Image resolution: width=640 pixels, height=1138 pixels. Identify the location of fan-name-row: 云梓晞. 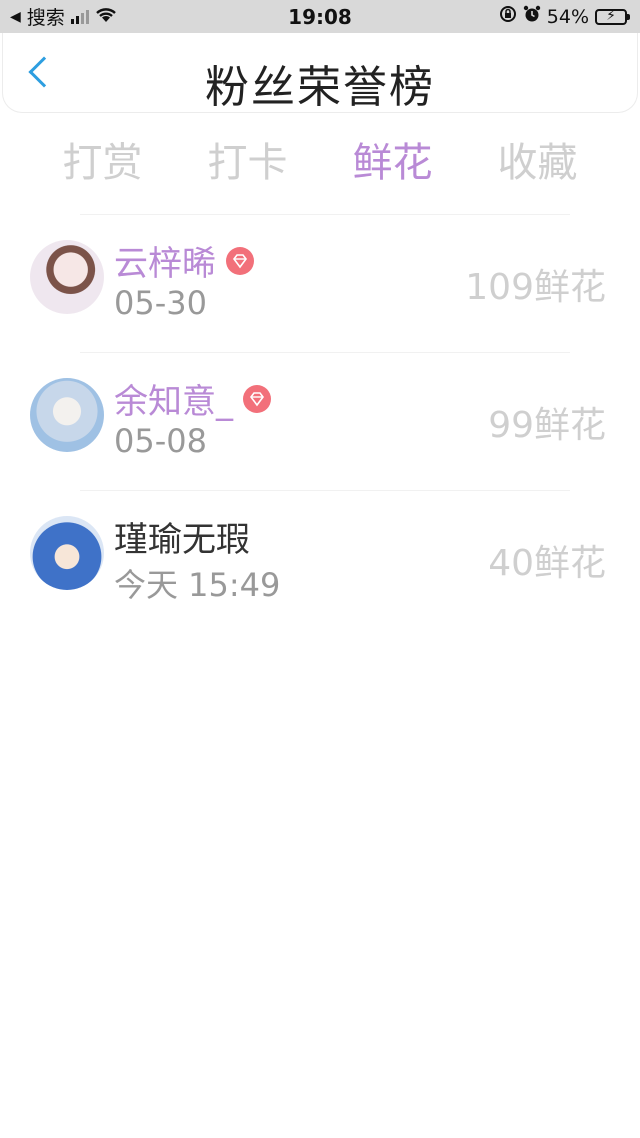
(184, 260).